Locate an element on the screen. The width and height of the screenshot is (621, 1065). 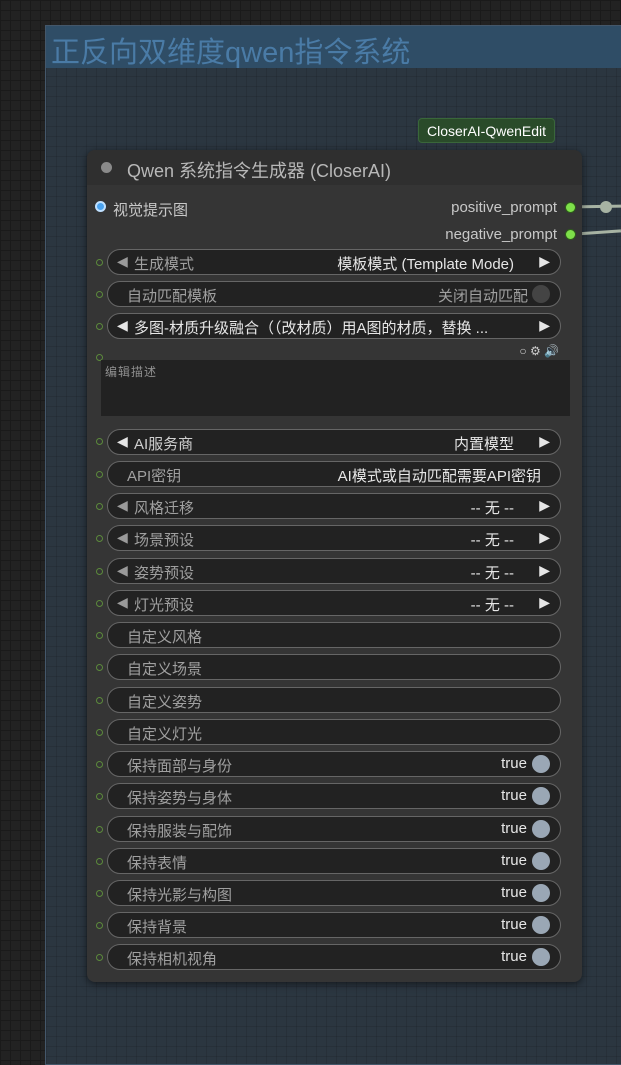
mode-label: 生成模式 is located at coordinates (164, 264).